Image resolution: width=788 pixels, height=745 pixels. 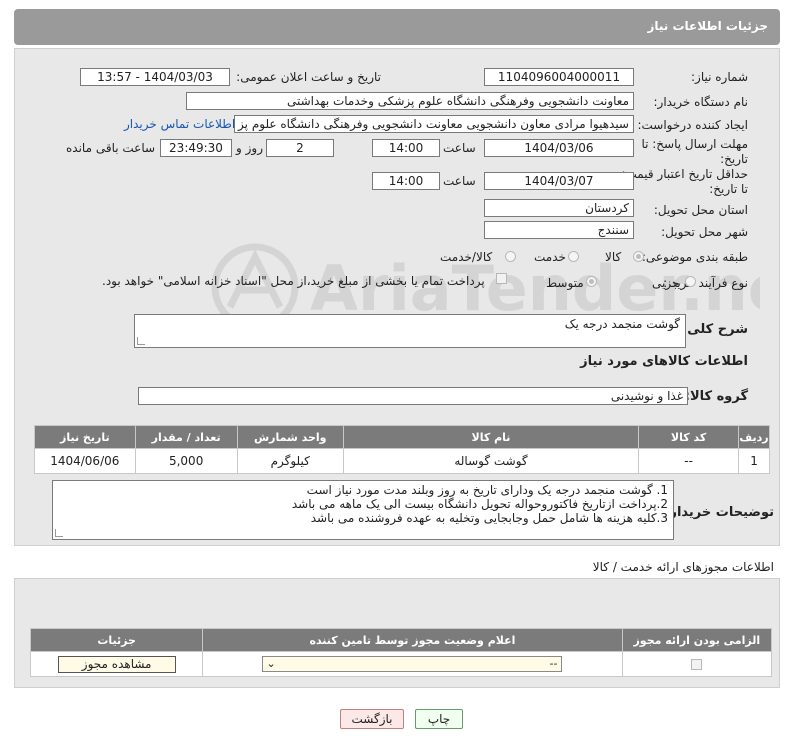 I want to click on goods-section-title: اطلاعات کالاهای مورد نیاز, so click(x=664, y=361).